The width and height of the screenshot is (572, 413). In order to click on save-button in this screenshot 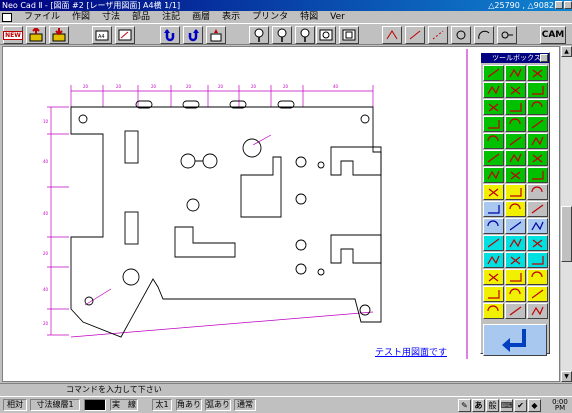, I will do `click(59, 35)`.